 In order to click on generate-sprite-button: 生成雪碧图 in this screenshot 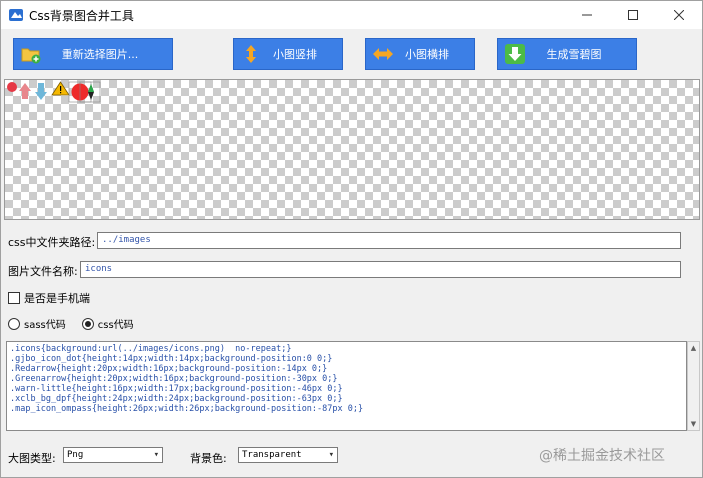, I will do `click(567, 54)`.